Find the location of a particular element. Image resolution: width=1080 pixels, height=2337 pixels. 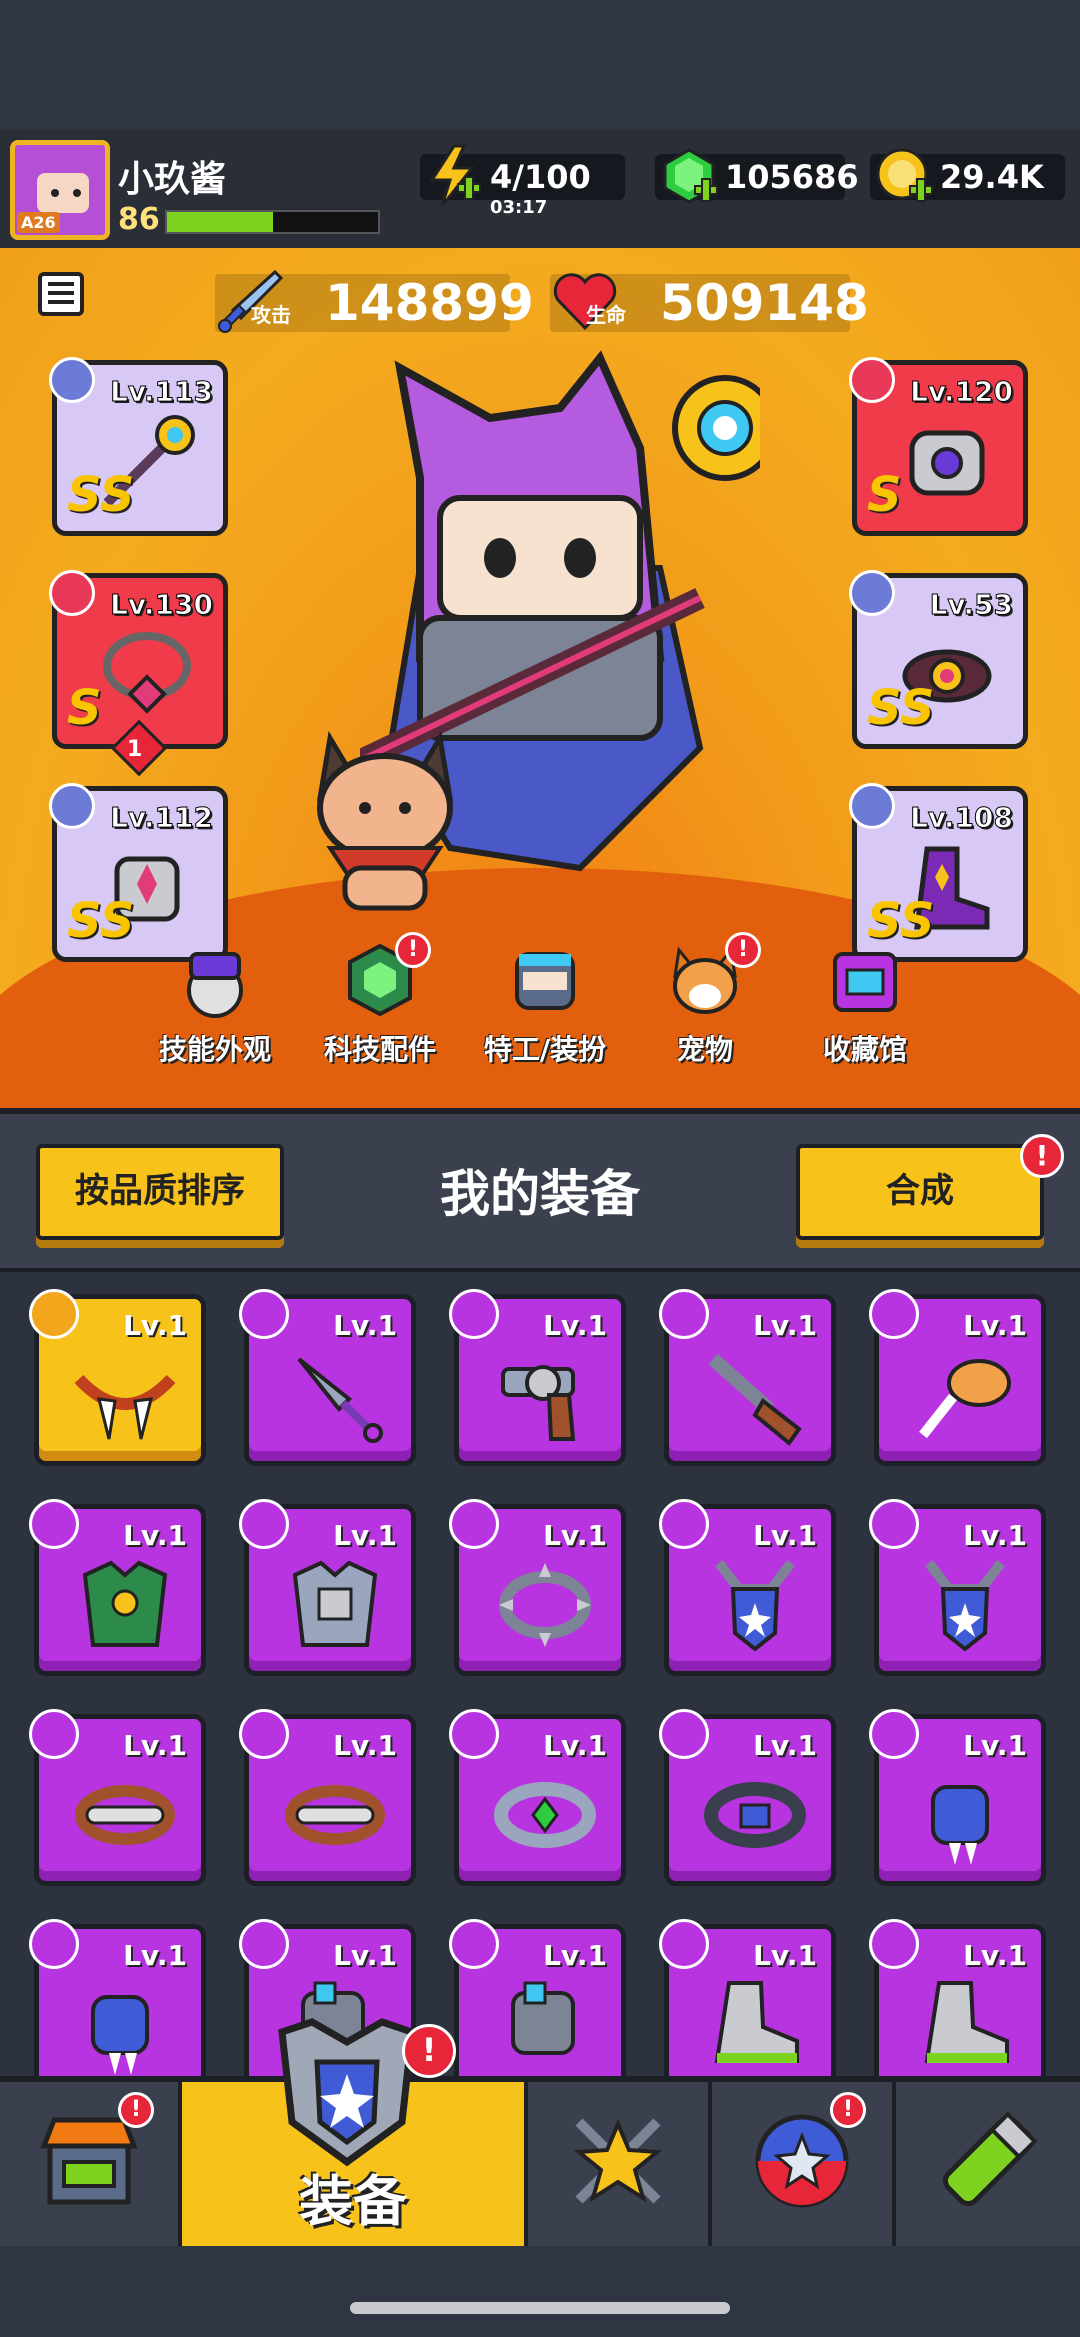

green-gem-icon is located at coordinates (690, 176).